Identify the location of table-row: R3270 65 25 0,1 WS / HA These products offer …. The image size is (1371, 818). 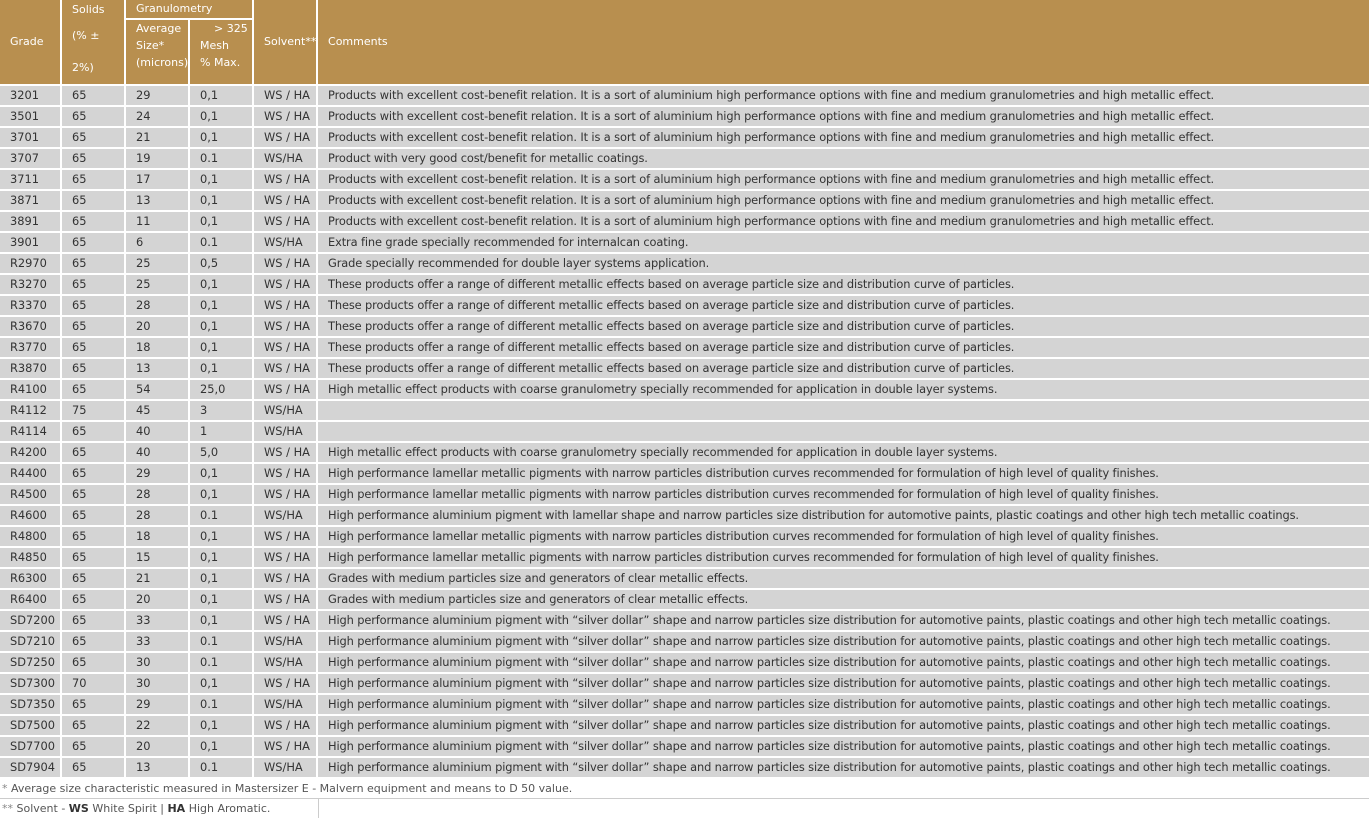
(685, 285).